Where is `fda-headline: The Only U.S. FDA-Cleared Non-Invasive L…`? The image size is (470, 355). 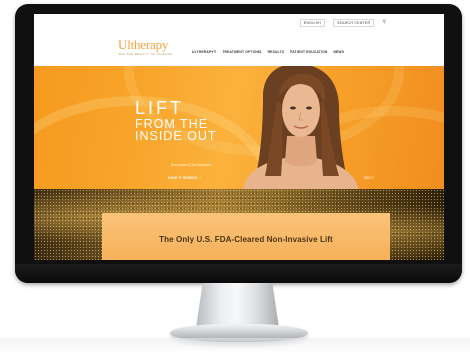
fda-headline: The Only U.S. FDA-Cleared Non-Invasive L… is located at coordinates (246, 239).